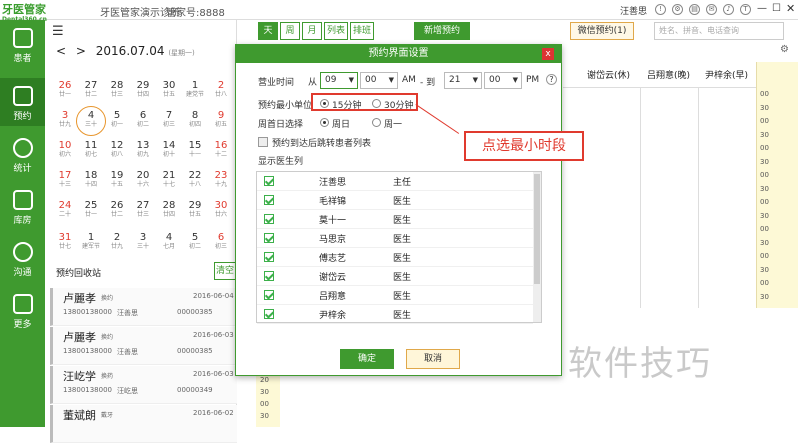  I want to click on doctor-row: 毛祥锦 医生, so click(395, 200).